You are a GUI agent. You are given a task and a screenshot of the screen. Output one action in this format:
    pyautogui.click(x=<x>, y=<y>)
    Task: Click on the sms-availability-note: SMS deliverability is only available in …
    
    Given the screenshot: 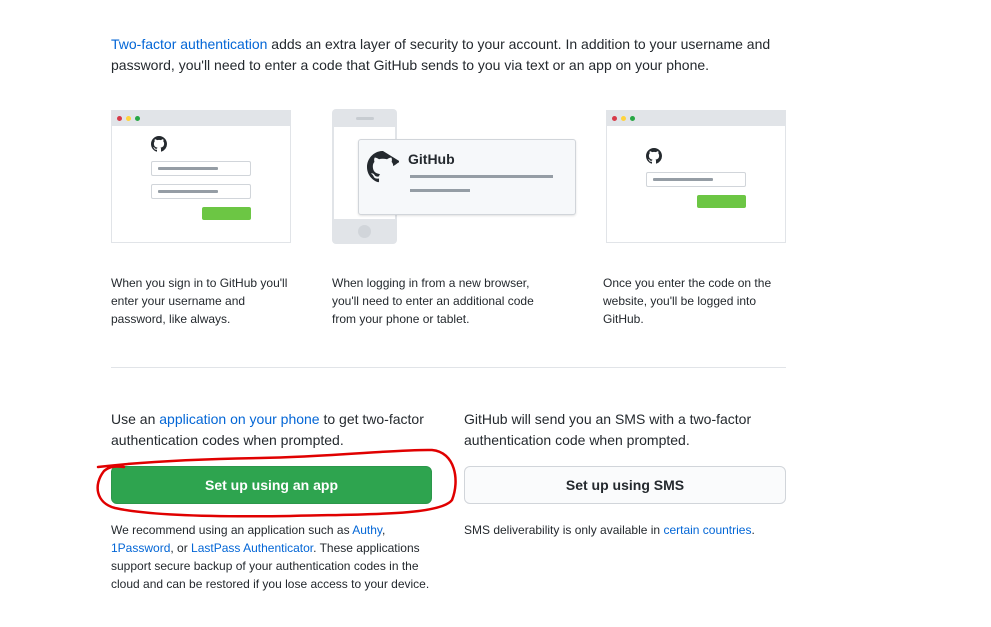 What is the action you would take?
    pyautogui.click(x=624, y=530)
    